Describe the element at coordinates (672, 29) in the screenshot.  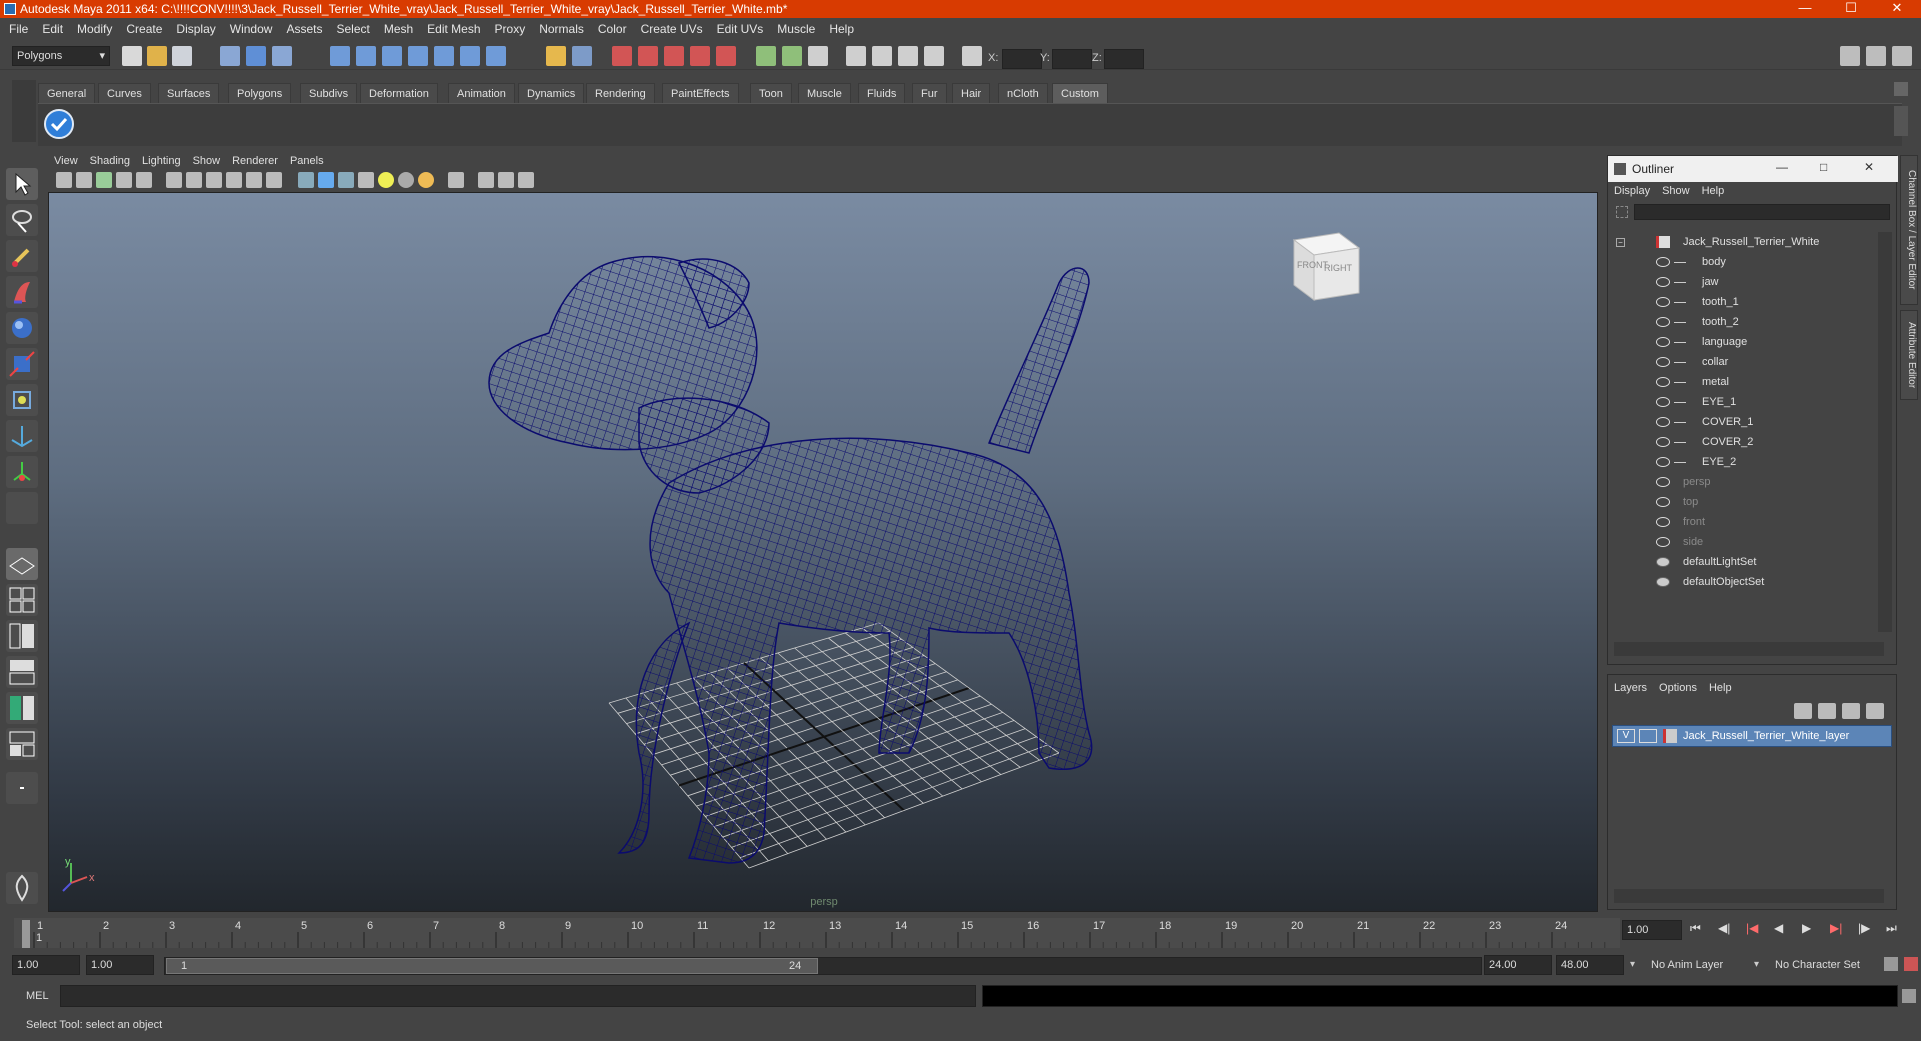
I see `menu-create-uvs: Create UVs` at that location.